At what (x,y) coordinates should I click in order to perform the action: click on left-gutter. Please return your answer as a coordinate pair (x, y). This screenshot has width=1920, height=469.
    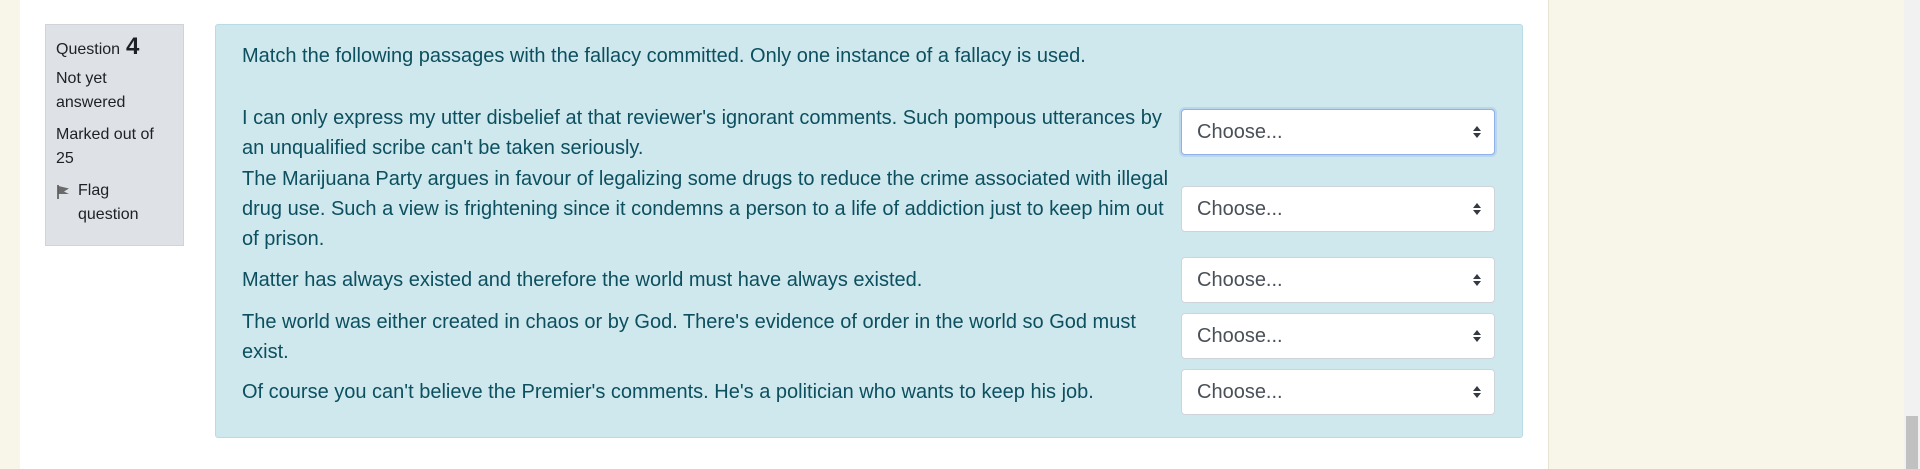
    Looking at the image, I should click on (10, 234).